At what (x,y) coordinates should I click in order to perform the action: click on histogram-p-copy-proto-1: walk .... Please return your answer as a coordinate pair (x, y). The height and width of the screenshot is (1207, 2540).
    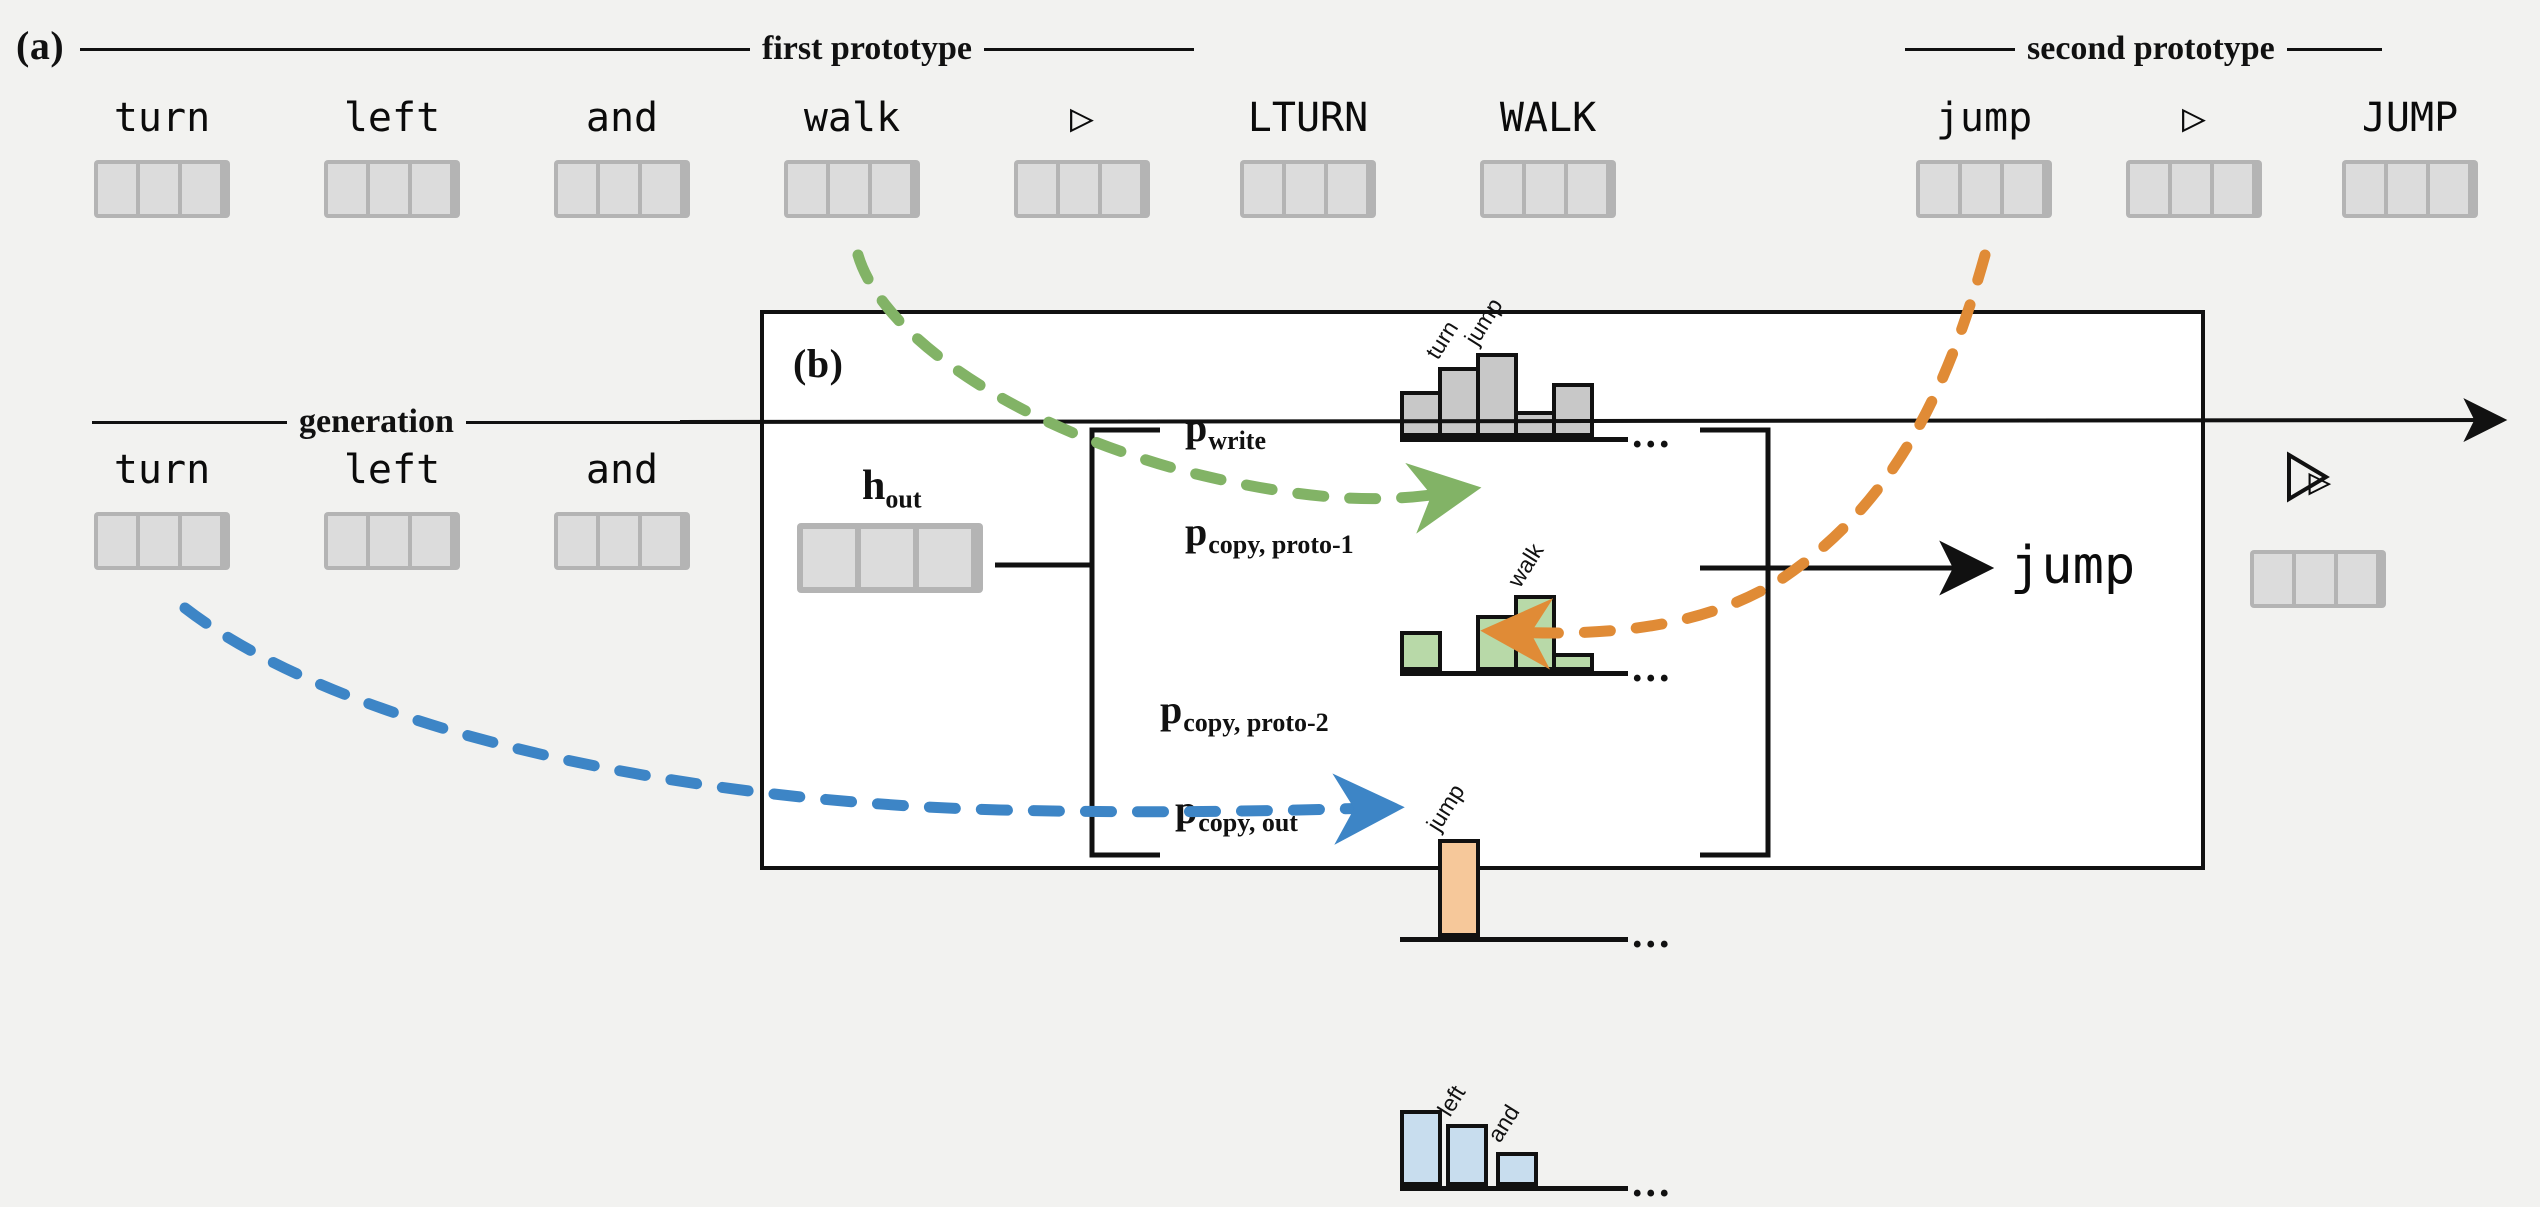
    Looking at the image, I should click on (1535, 615).